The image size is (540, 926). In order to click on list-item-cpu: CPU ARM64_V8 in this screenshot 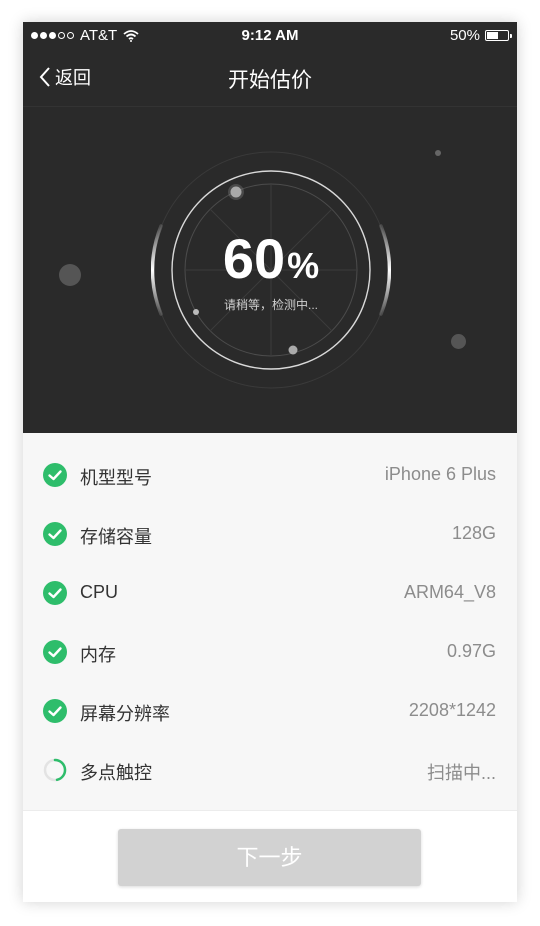, I will do `click(270, 593)`.